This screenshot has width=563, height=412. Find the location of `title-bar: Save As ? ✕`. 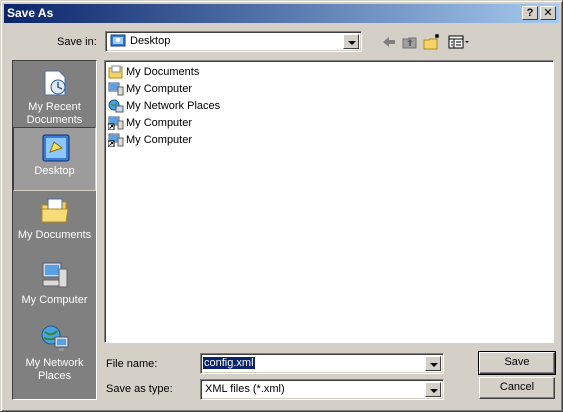

title-bar: Save As ? ✕ is located at coordinates (281, 13).